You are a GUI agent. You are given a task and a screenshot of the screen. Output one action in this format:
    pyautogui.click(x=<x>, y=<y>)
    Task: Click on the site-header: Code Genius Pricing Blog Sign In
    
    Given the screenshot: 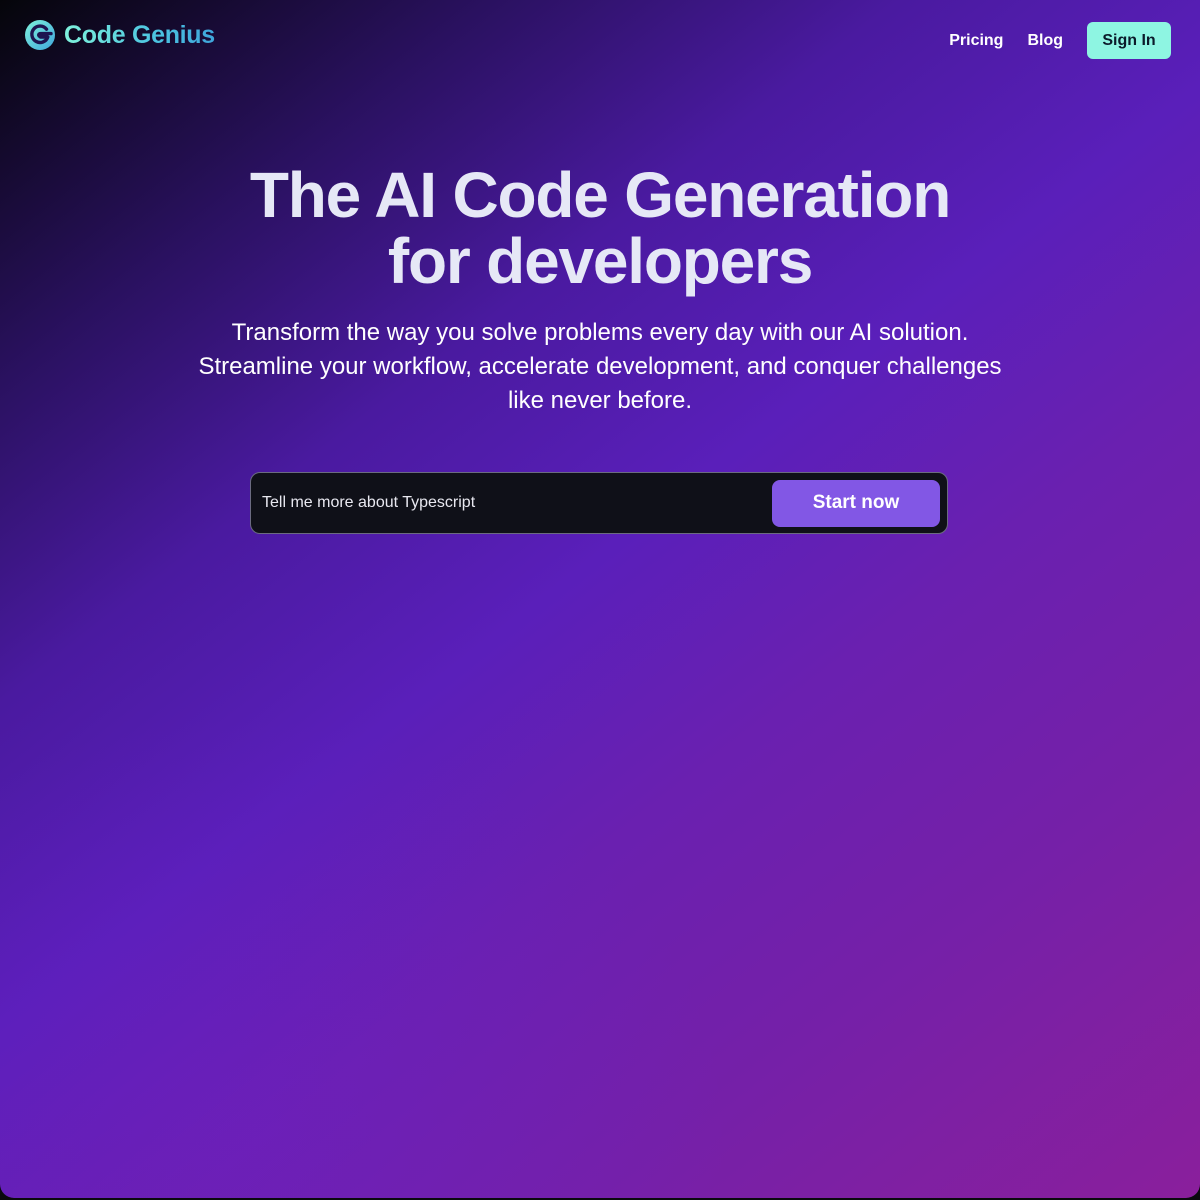 What is the action you would take?
    pyautogui.click(x=600, y=40)
    